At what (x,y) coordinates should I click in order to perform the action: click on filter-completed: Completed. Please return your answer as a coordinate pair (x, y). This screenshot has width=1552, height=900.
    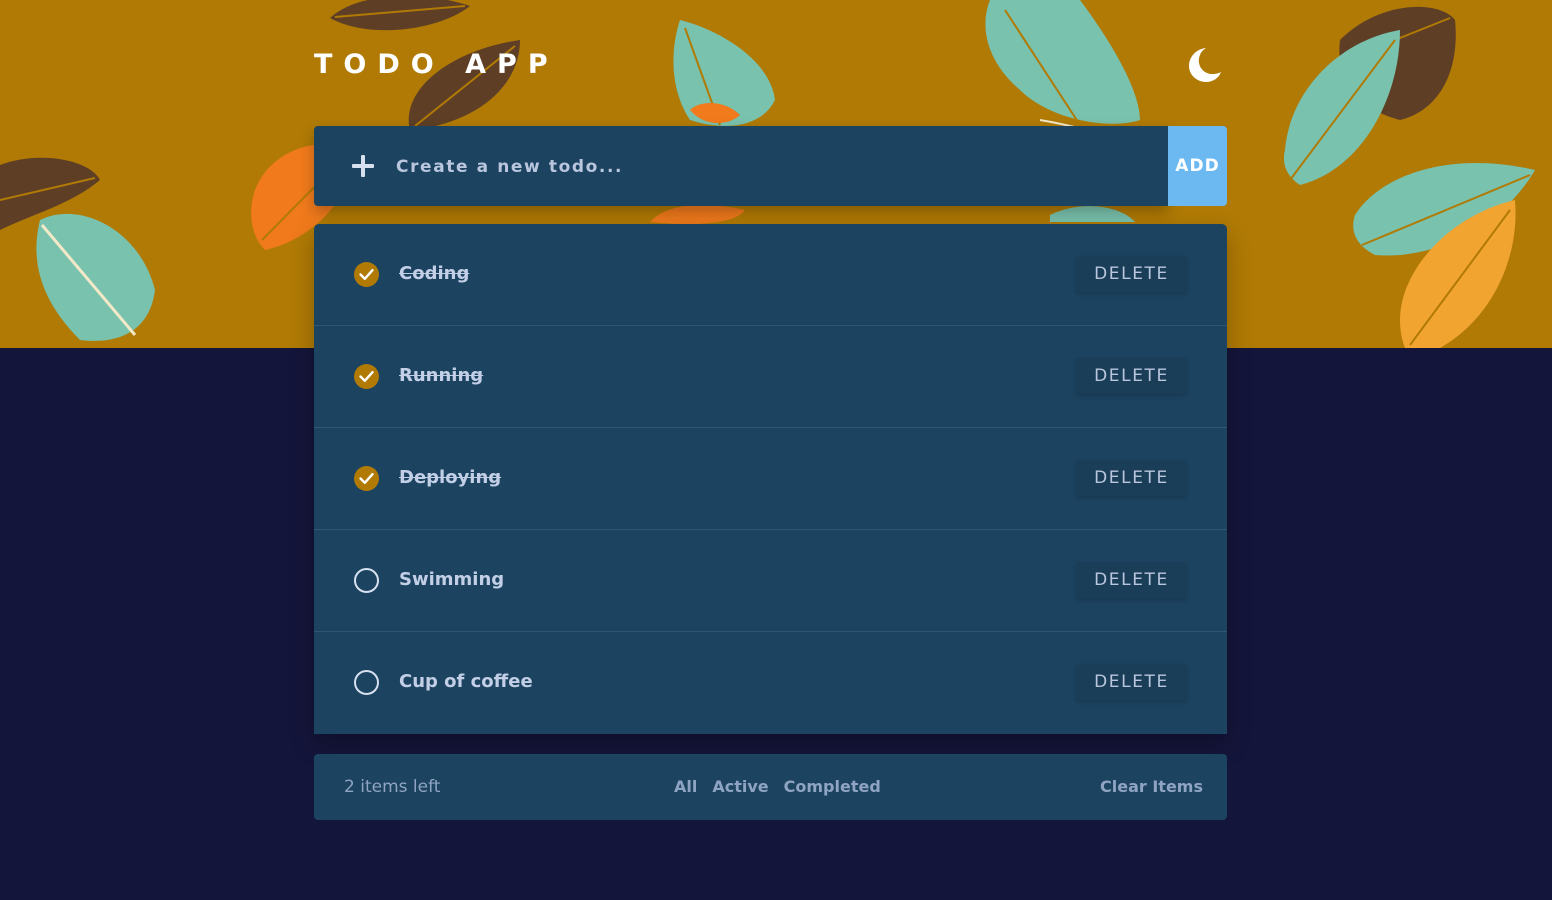
    Looking at the image, I should click on (832, 787).